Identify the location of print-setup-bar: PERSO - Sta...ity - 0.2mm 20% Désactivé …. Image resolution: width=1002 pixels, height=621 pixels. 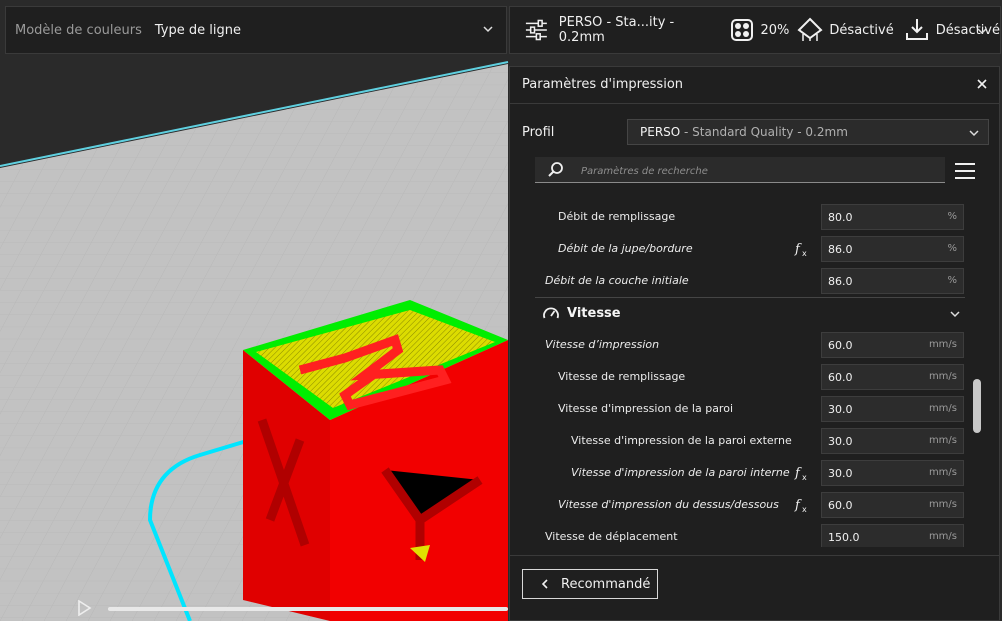
(755, 30).